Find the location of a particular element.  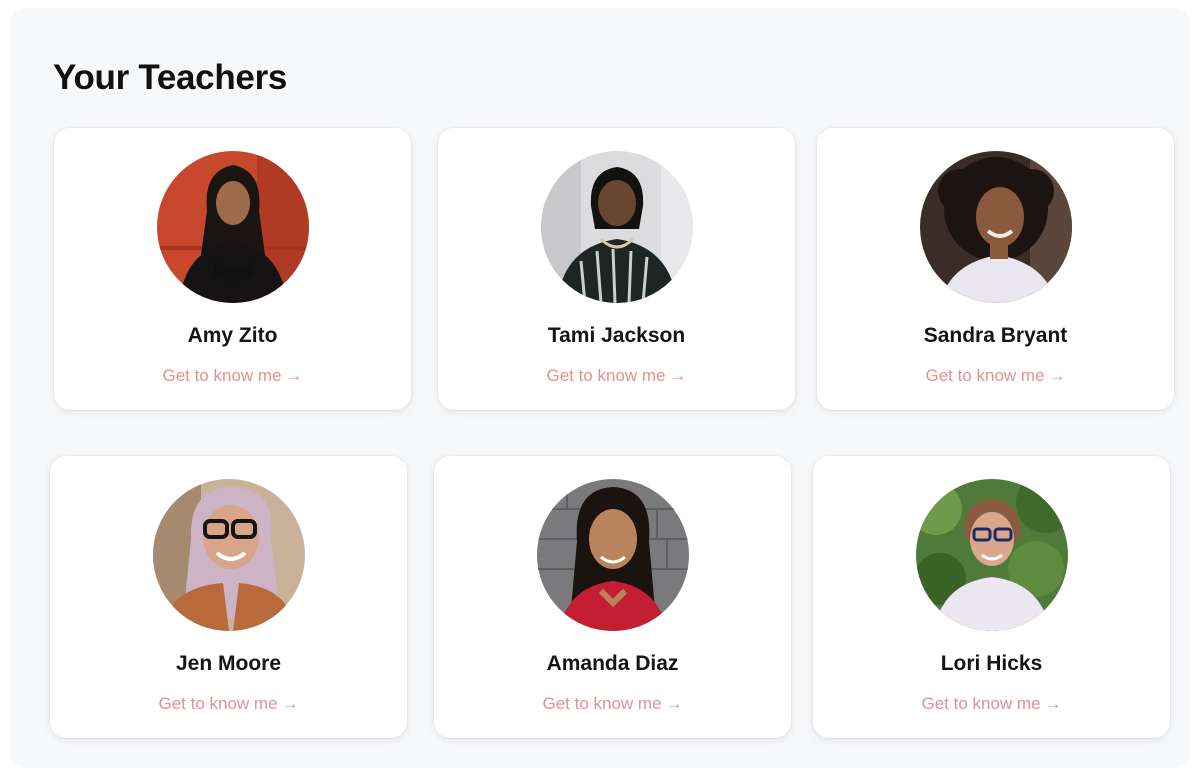

teacher-card: Lori Hicks Get to know me → is located at coordinates (991, 597).